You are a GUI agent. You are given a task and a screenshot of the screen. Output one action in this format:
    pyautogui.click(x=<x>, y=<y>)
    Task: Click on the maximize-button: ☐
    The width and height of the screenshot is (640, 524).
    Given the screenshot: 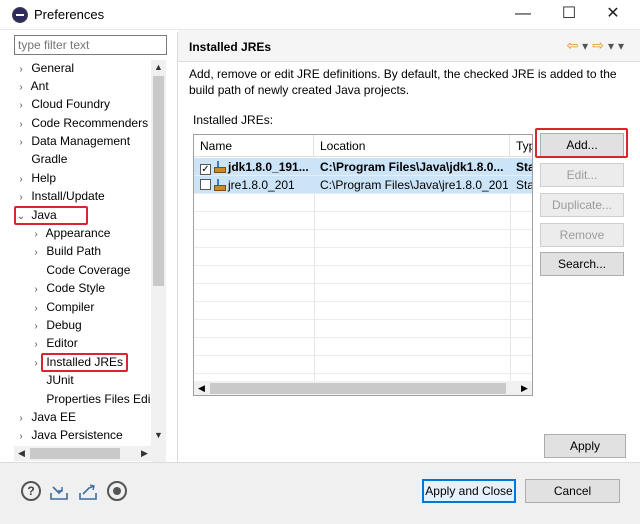 What is the action you would take?
    pyautogui.click(x=569, y=14)
    